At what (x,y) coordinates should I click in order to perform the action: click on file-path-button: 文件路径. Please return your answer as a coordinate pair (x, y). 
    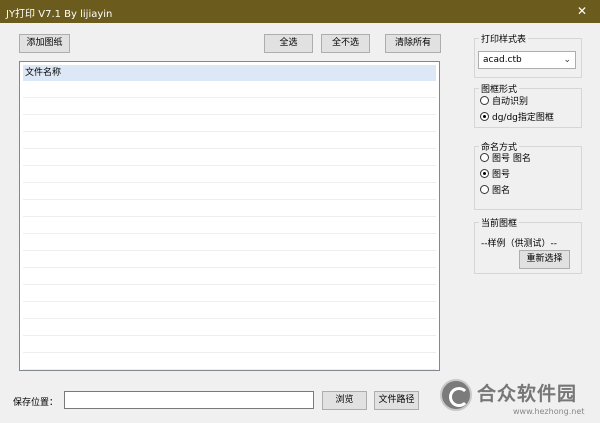
    Looking at the image, I should click on (396, 400).